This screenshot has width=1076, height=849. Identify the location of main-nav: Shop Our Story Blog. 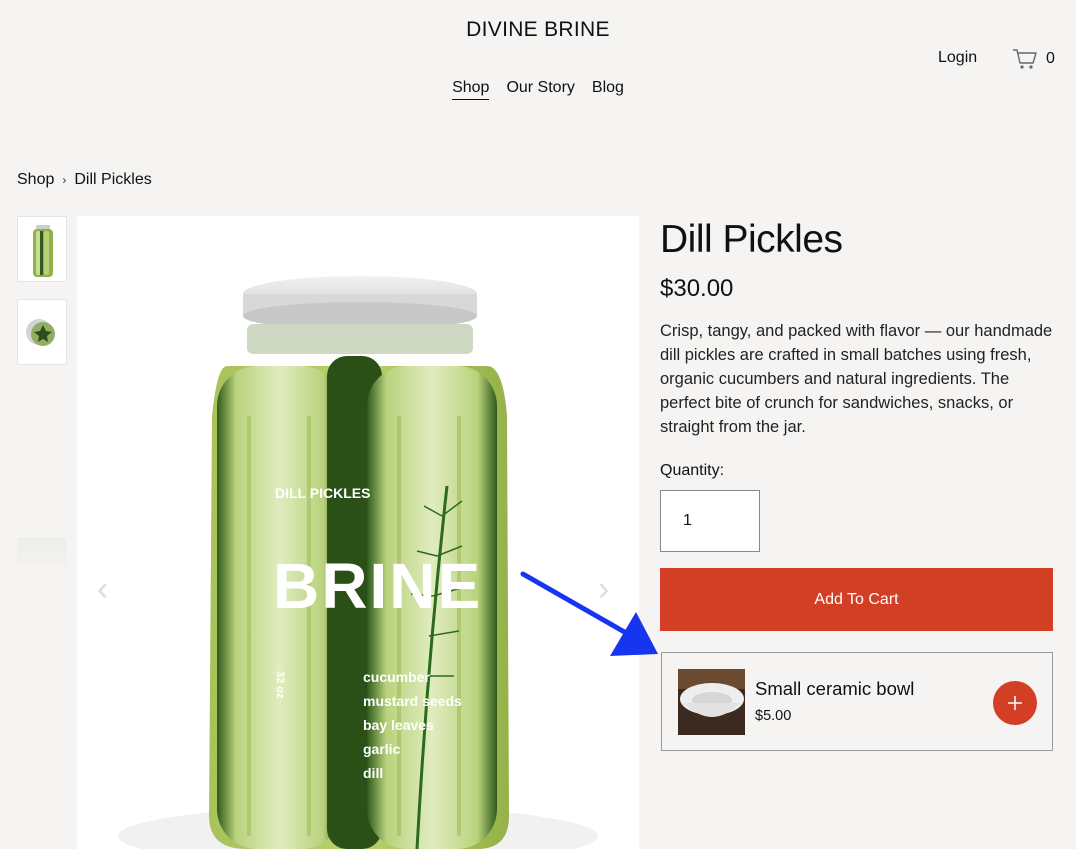
(538, 89).